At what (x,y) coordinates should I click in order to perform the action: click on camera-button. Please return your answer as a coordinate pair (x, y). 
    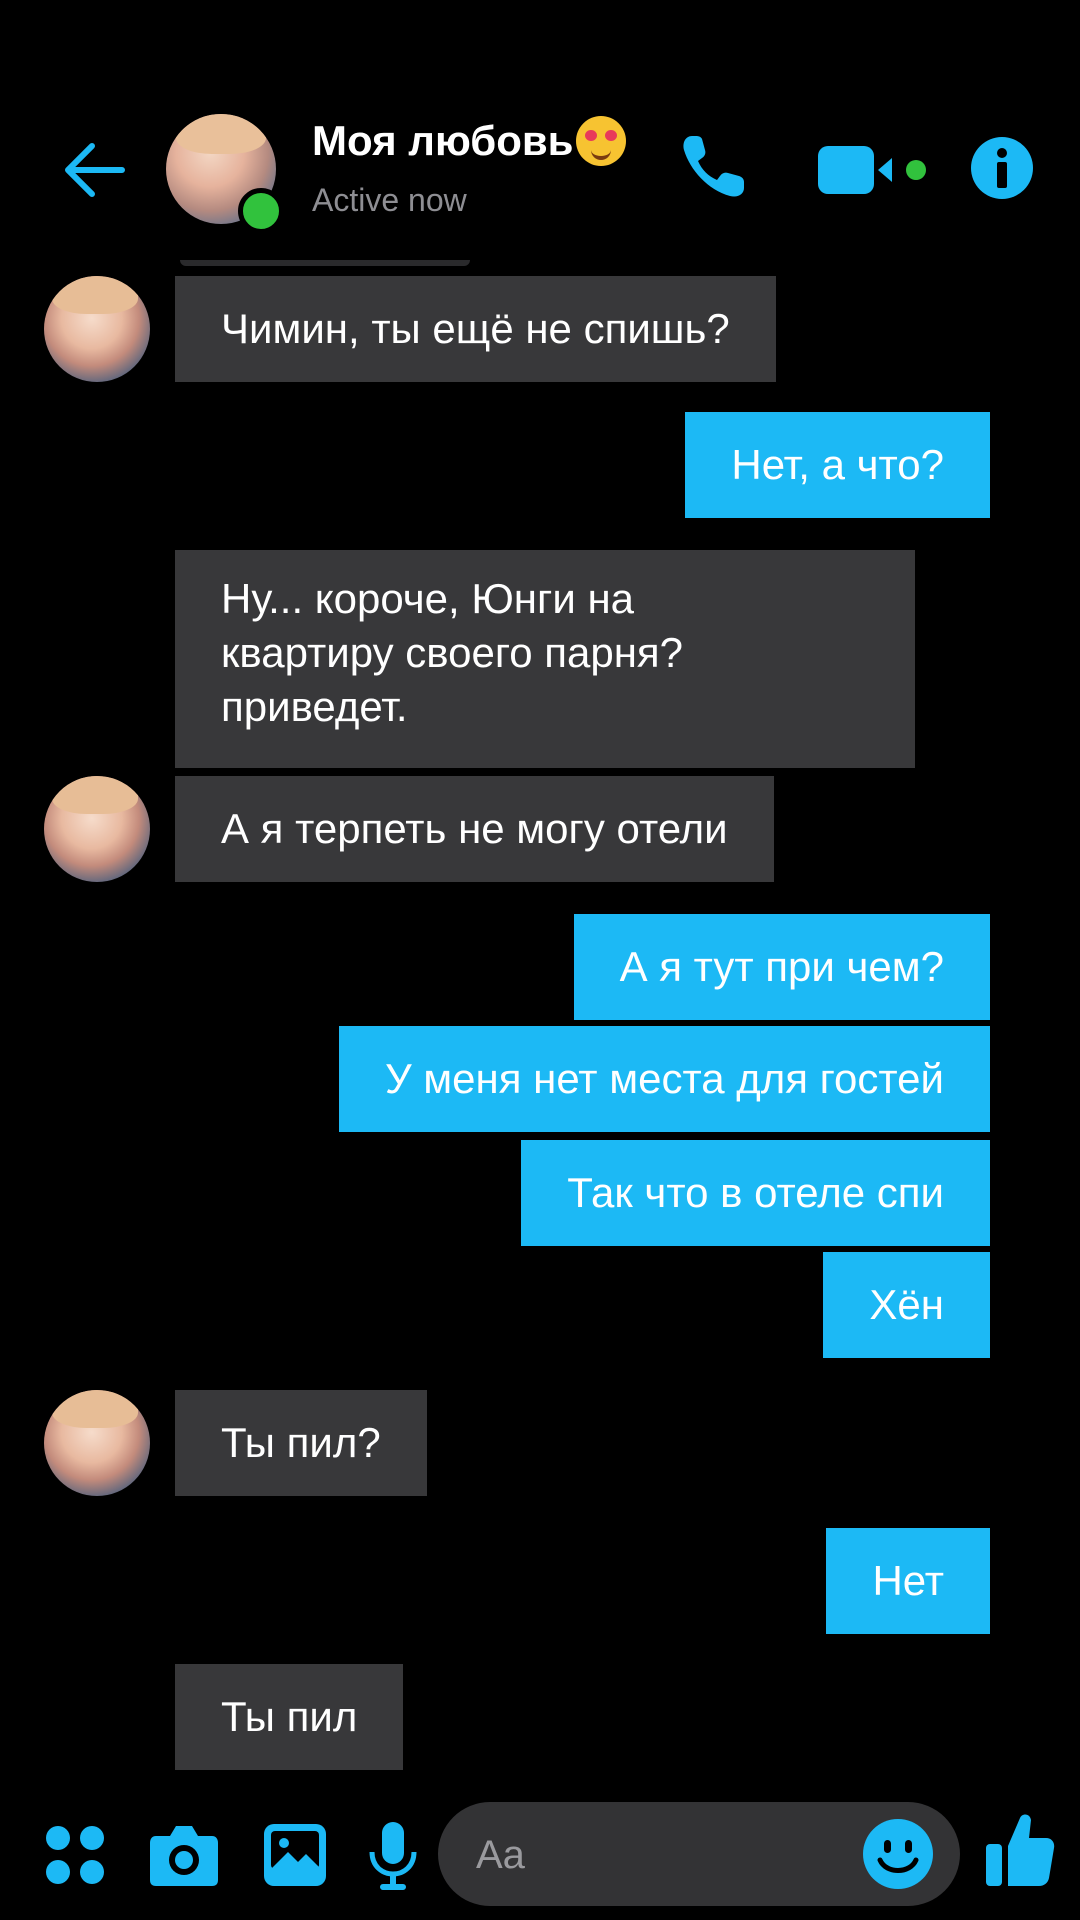
    Looking at the image, I should click on (184, 1855).